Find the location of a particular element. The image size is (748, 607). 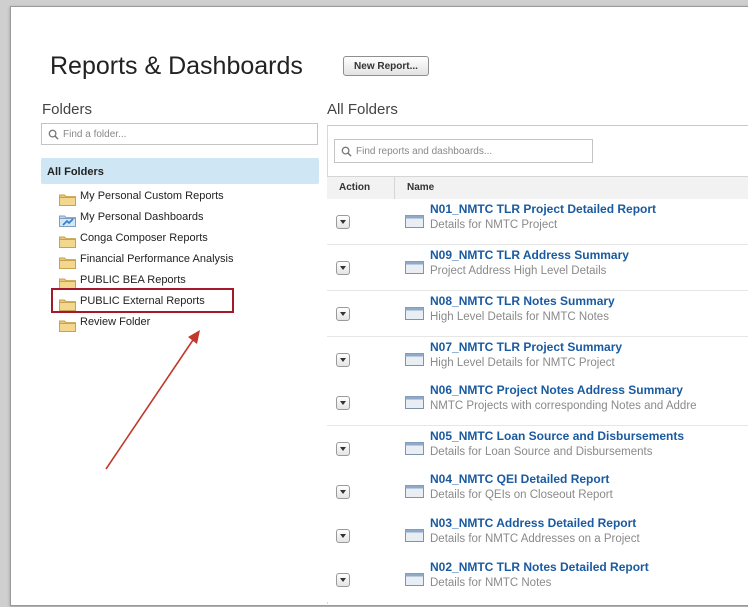

highlight-annotation-box is located at coordinates (142, 300).